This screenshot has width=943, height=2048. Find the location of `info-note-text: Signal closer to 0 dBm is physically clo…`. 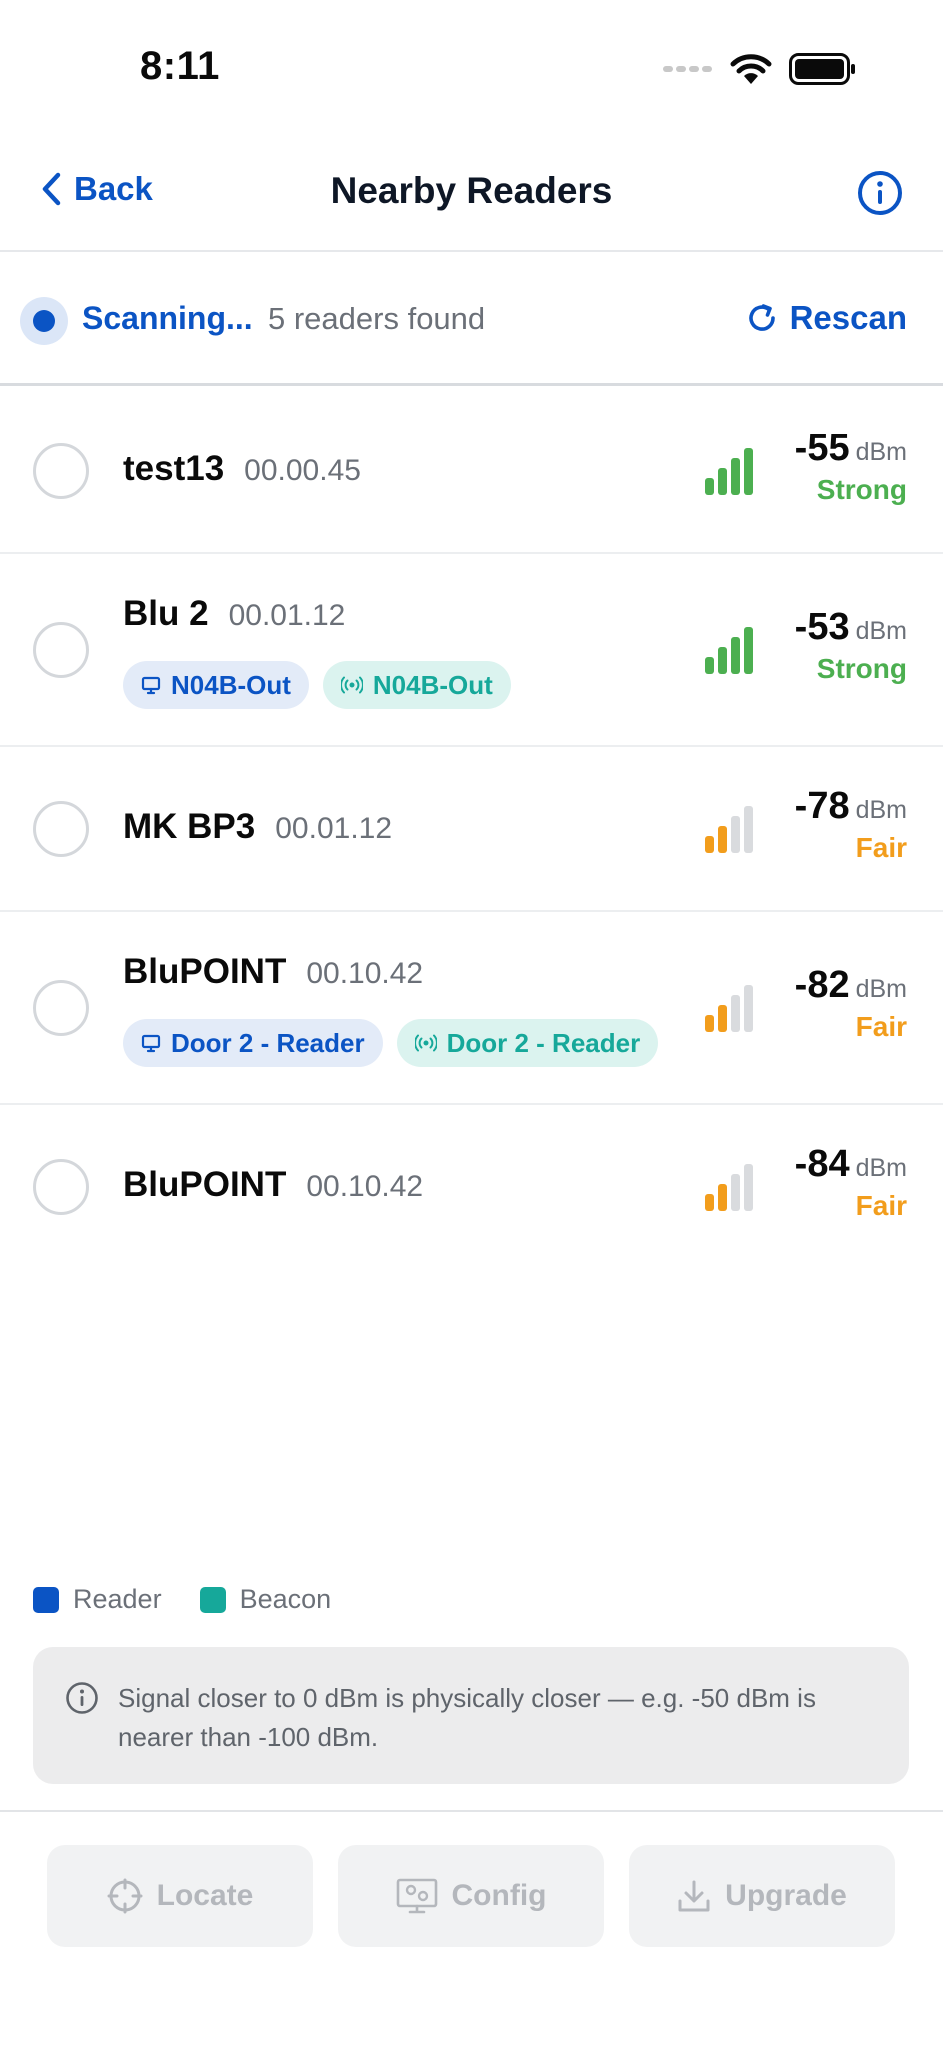

info-note-text: Signal closer to 0 dBm is physically clo… is located at coordinates (467, 1717).